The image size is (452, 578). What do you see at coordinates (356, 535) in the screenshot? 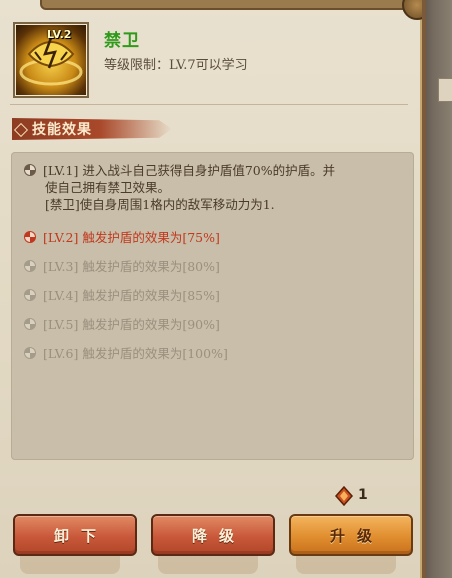
I see `upgrade-button-label: 升级` at bounding box center [356, 535].